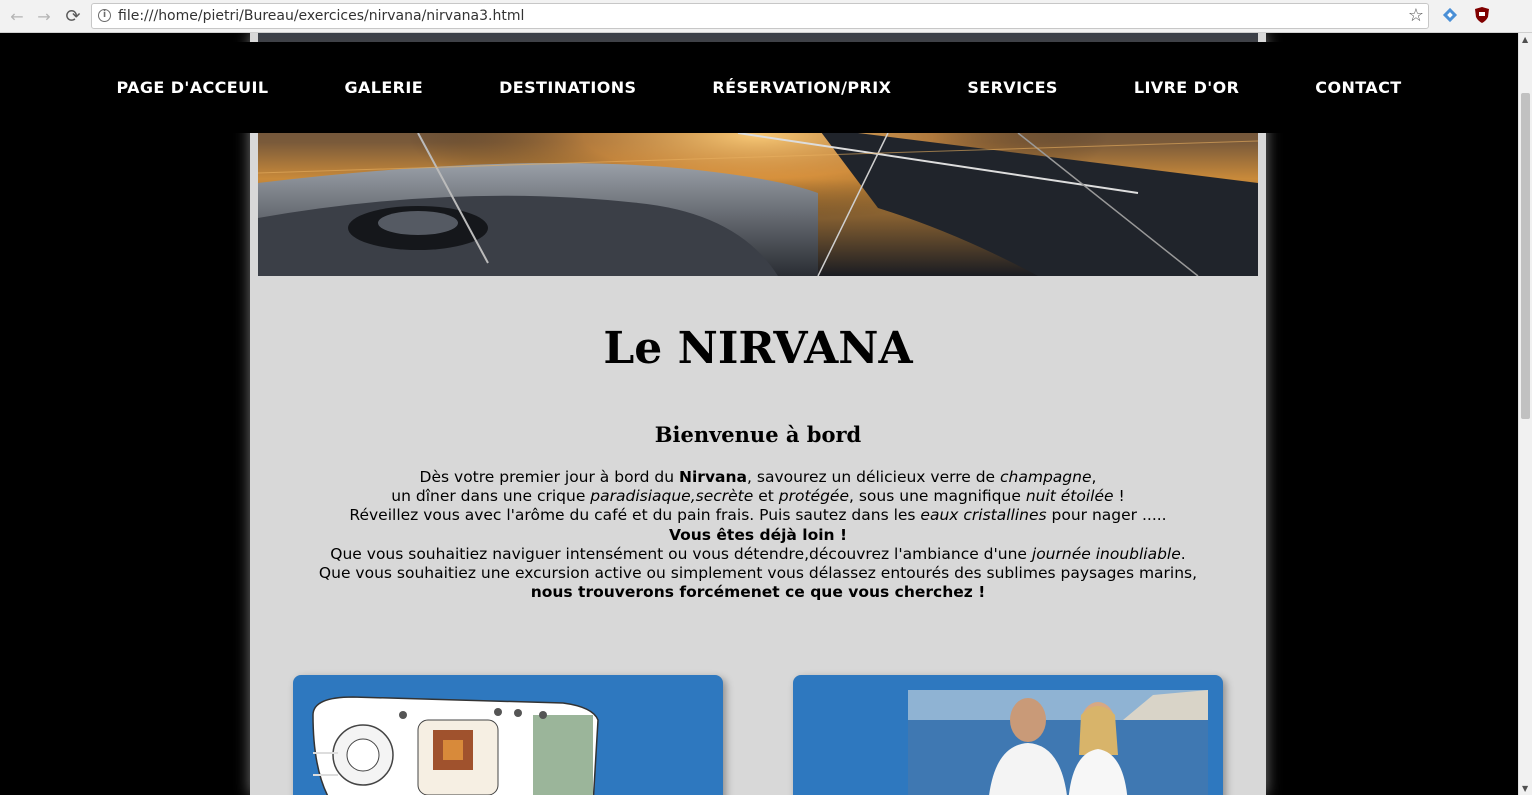 The image size is (1532, 795). I want to click on info-icon: i, so click(104, 15).